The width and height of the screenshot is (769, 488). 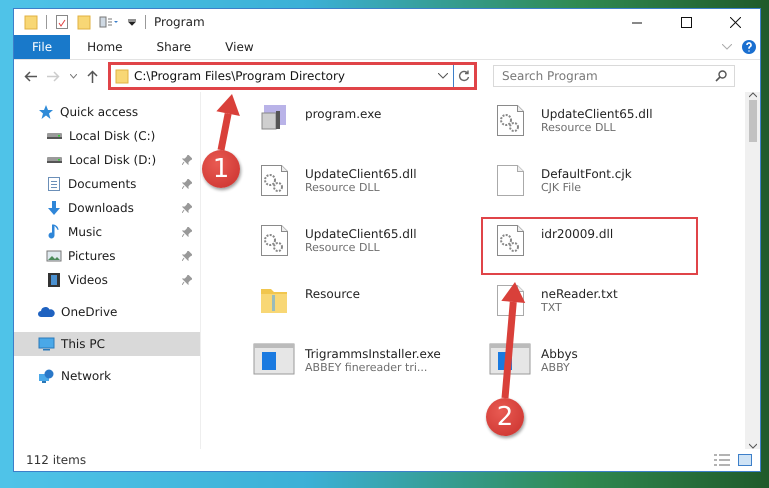 I want to click on ribbon-tab: Share, so click(x=174, y=47).